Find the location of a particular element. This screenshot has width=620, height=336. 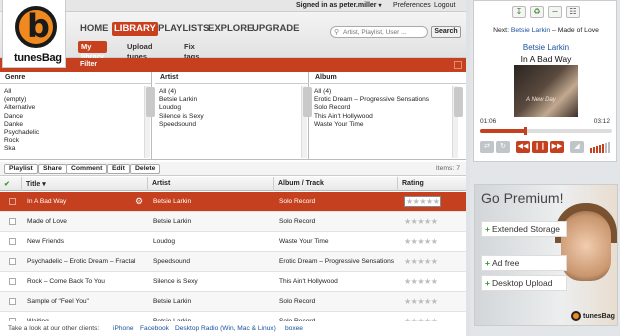

artist-item: Betsie Larkin is located at coordinates (231, 100).